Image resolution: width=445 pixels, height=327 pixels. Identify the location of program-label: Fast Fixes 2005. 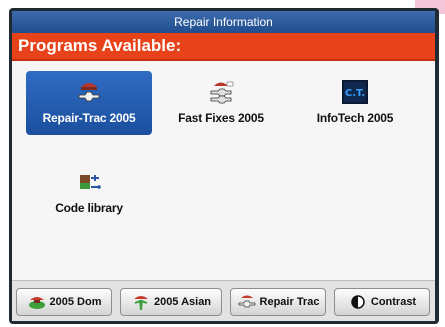
(221, 118).